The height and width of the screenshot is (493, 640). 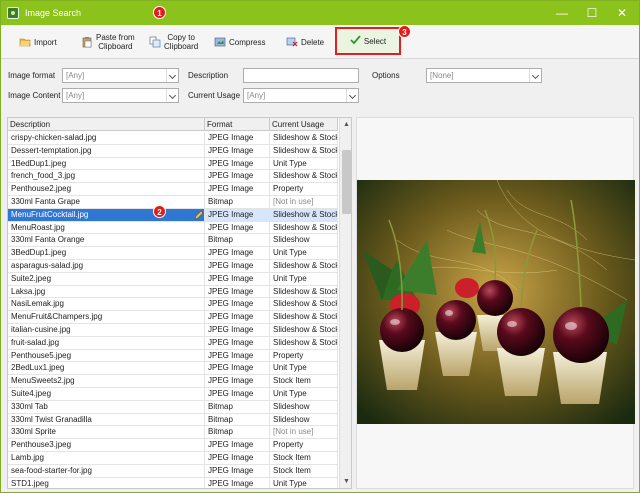 I want to click on delete-button: Delete, so click(x=305, y=42).